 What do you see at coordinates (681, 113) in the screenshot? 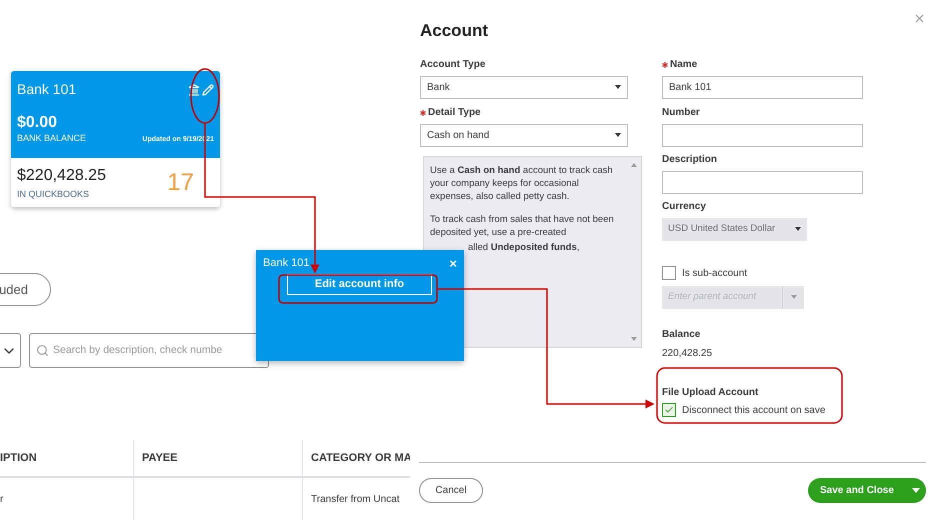
I see `field-label: Number` at bounding box center [681, 113].